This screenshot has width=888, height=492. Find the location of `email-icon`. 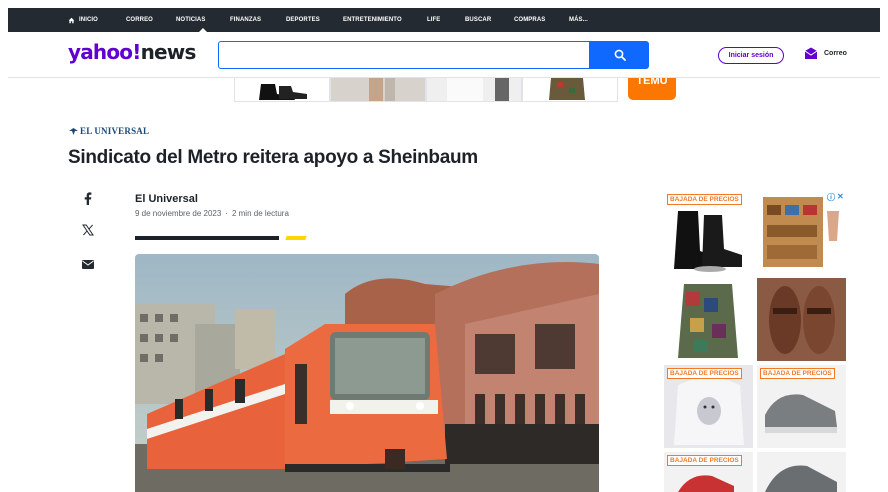

email-icon is located at coordinates (88, 264).